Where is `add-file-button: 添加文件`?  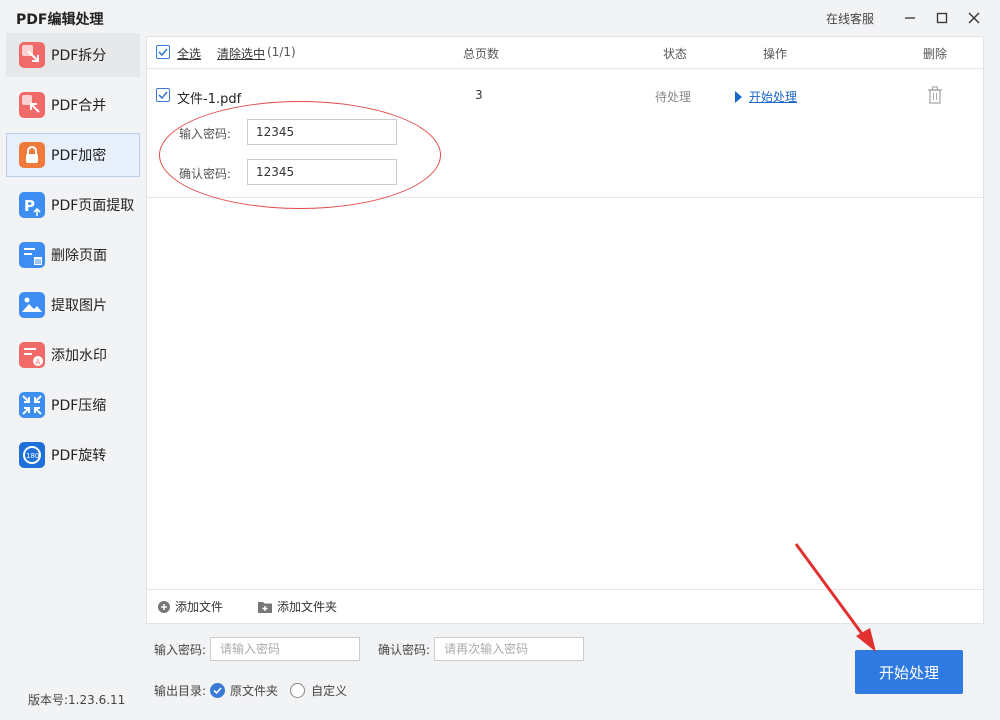 add-file-button: 添加文件 is located at coordinates (190, 606).